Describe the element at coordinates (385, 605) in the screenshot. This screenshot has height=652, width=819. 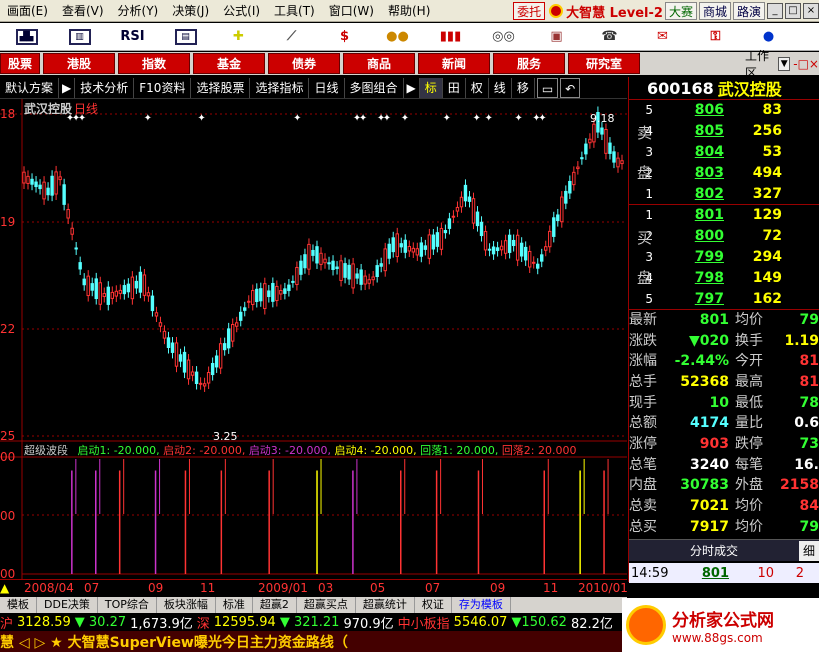
I see `tab-chaoying-stats: 超赢统计` at that location.